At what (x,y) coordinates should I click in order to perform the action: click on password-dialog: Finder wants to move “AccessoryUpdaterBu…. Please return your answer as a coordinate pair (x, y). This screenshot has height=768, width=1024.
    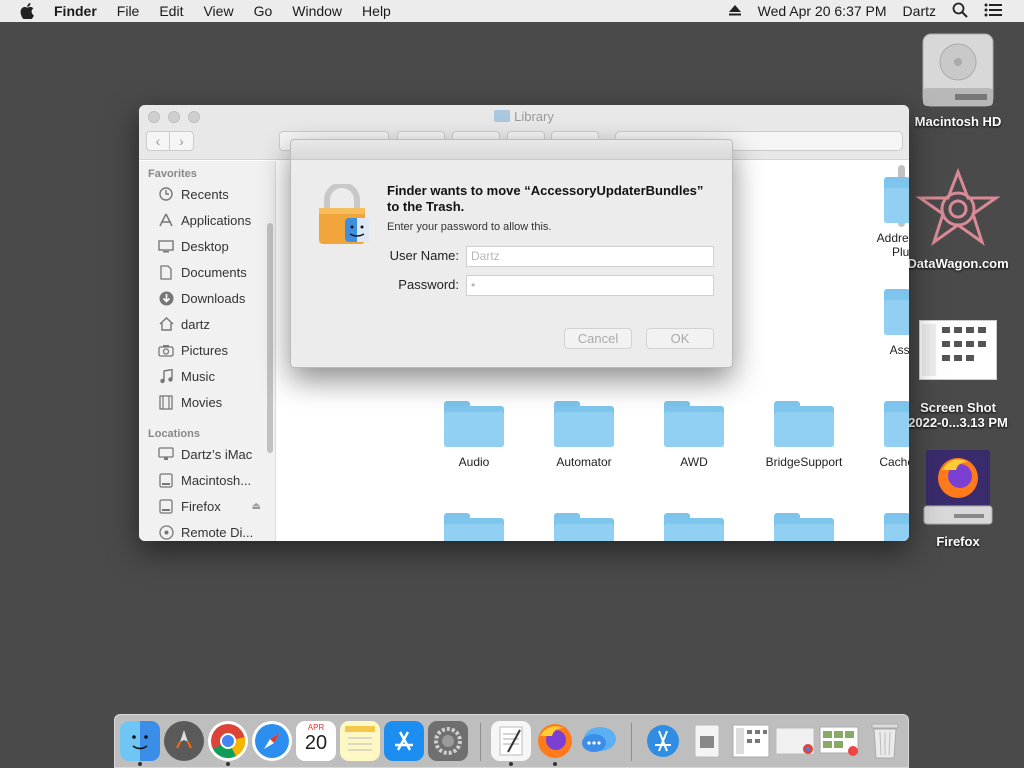
    Looking at the image, I should click on (511, 253).